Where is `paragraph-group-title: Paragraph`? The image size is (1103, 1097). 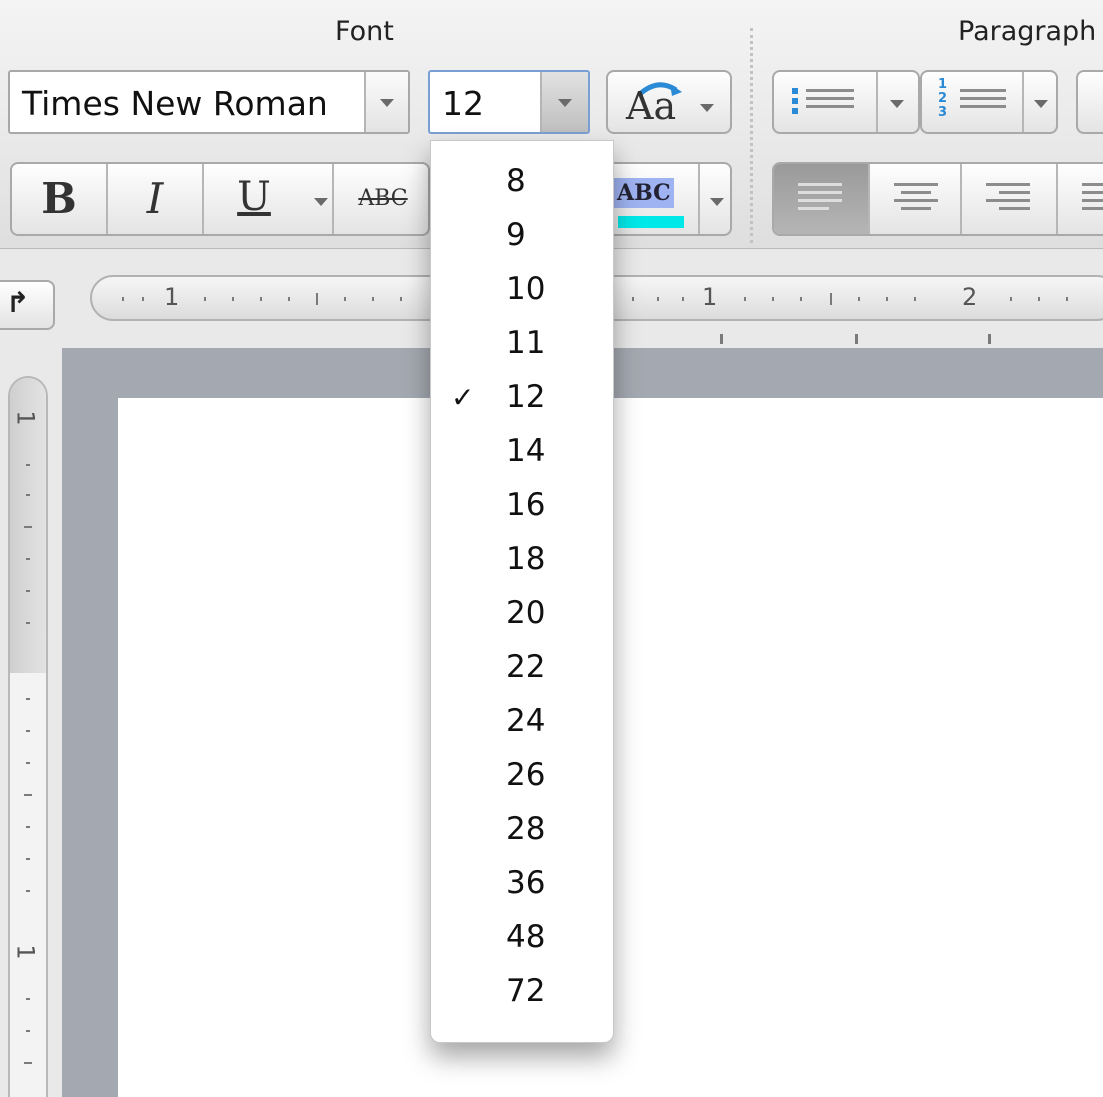 paragraph-group-title: Paragraph is located at coordinates (1027, 31).